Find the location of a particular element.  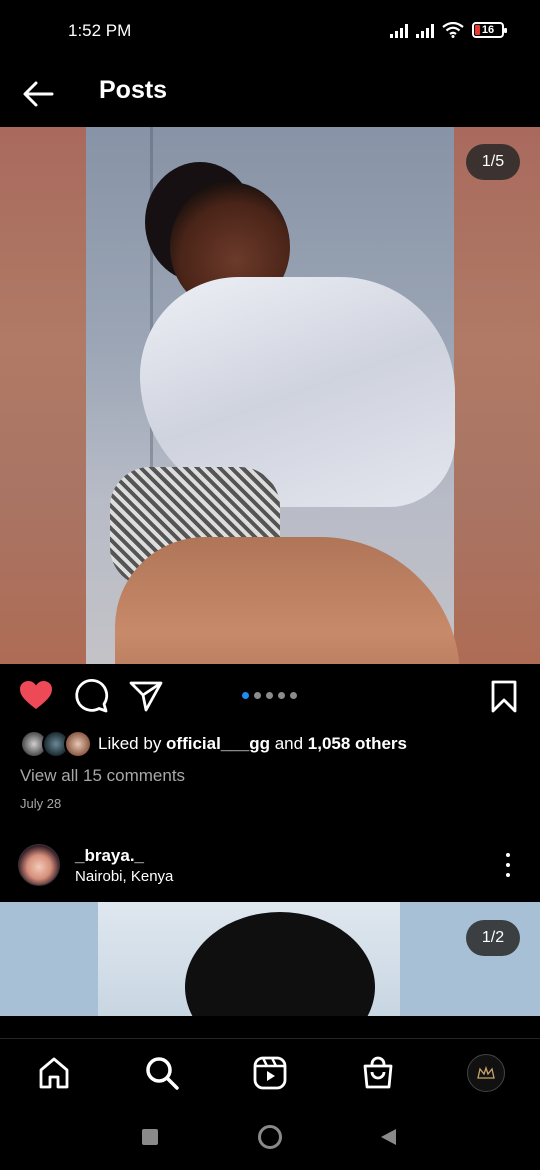

post-date: July 28 is located at coordinates (41, 803).